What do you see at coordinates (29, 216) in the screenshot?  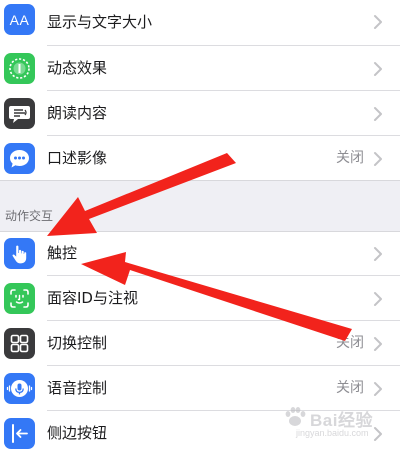 I see `section-header-interaction: 动作交互` at bounding box center [29, 216].